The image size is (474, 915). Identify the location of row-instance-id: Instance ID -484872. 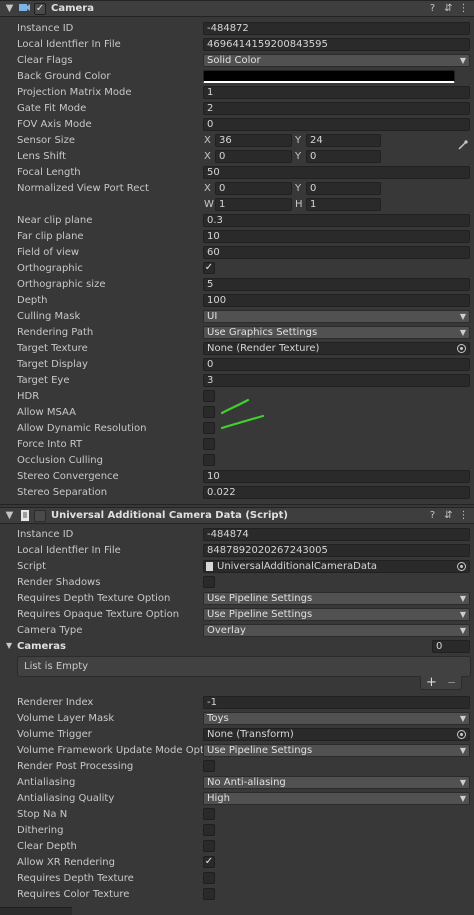
(237, 29).